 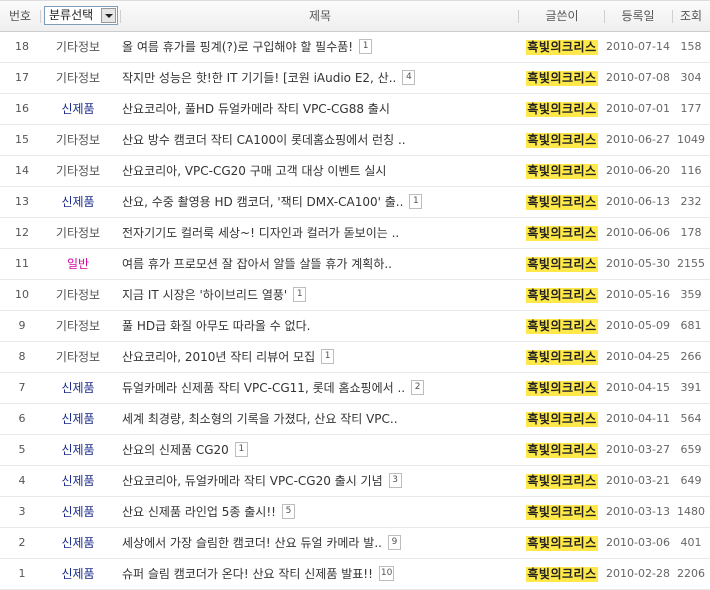 I want to click on post-title-cell: 지금 IT 시장은 '하이브리드 열풍' 1, so click(x=320, y=295).